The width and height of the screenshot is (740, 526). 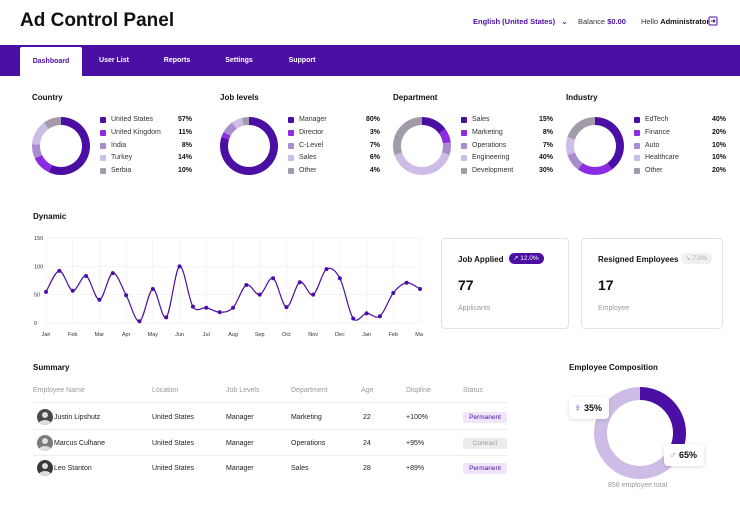 What do you see at coordinates (179, 335) in the screenshot?
I see `x-tick-label: Jun` at bounding box center [179, 335].